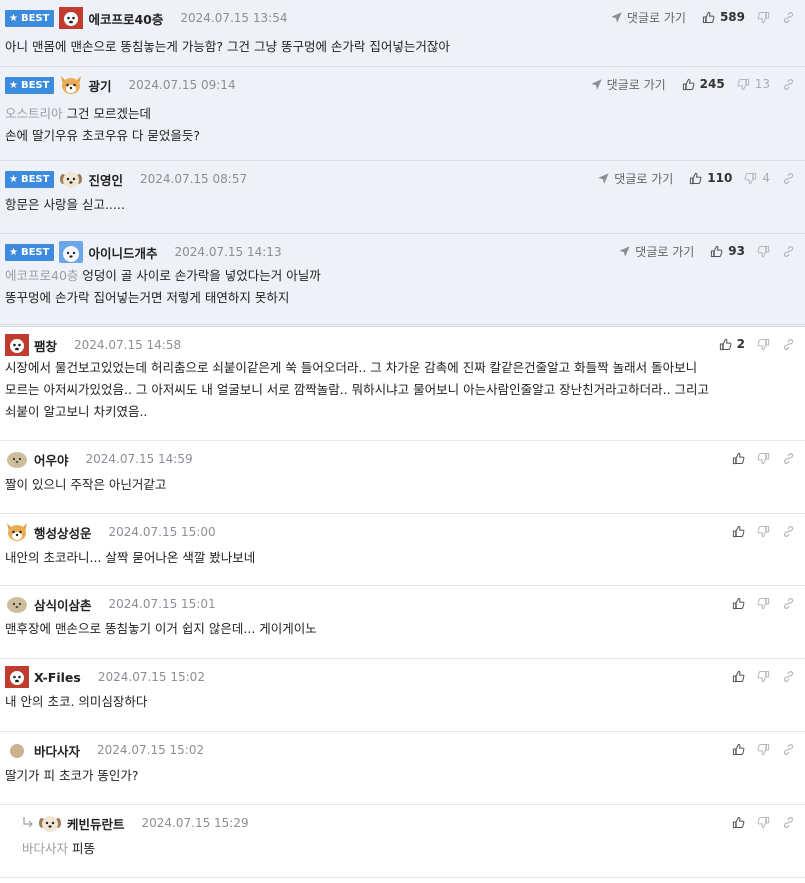 The image size is (805, 883). I want to click on nickname: 삼식이삼촌, so click(63, 604).